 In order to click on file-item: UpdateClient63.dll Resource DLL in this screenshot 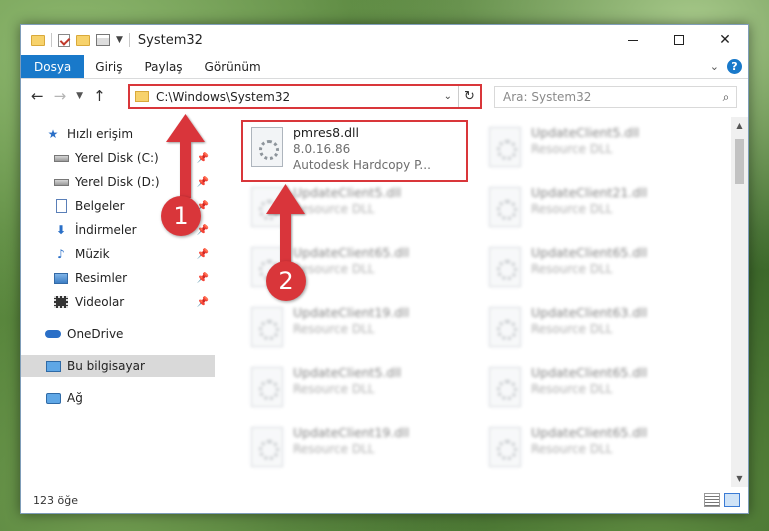, I will do `click(595, 330)`.